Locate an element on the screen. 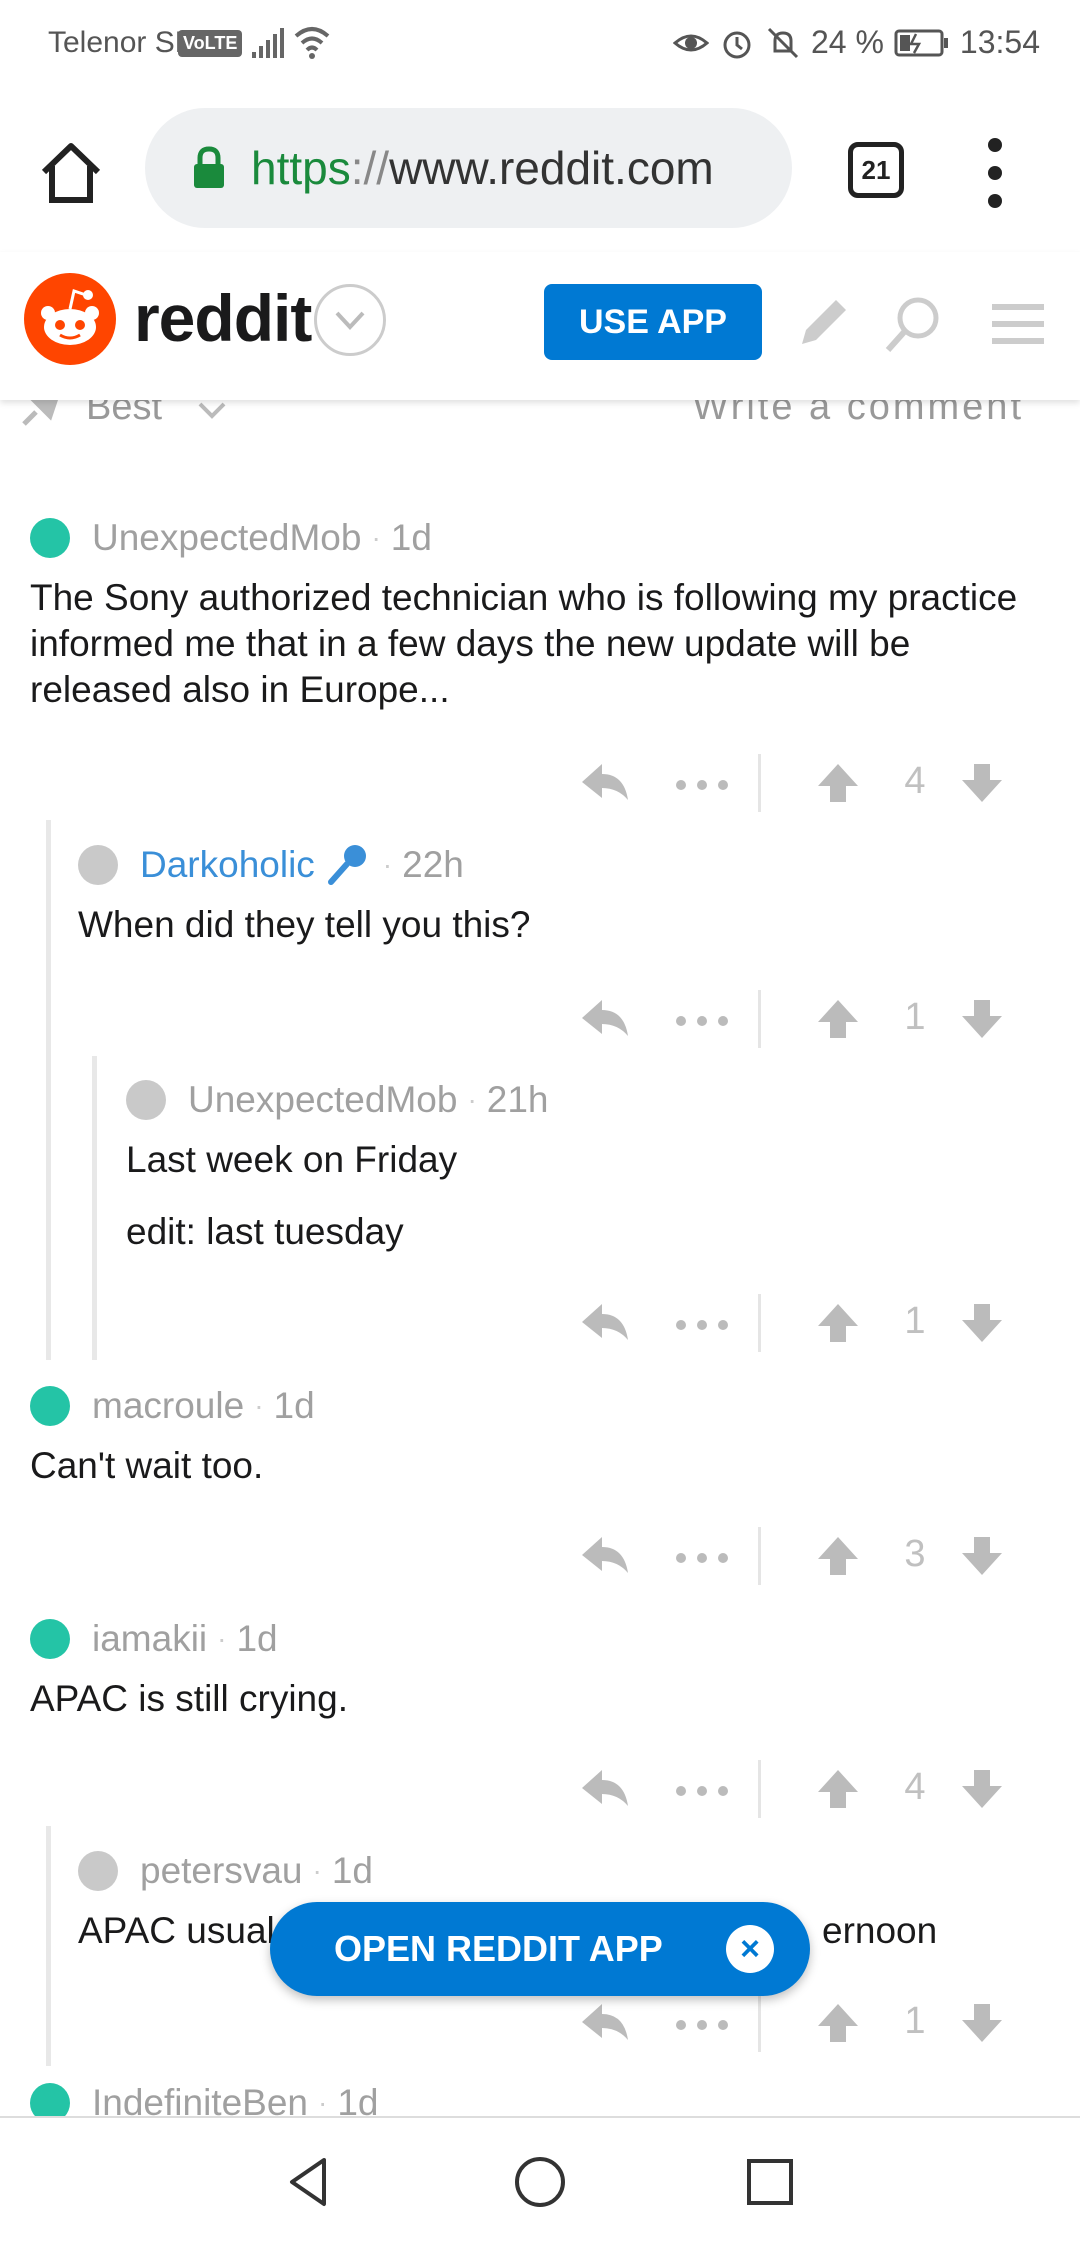  recents-icon is located at coordinates (770, 2182).